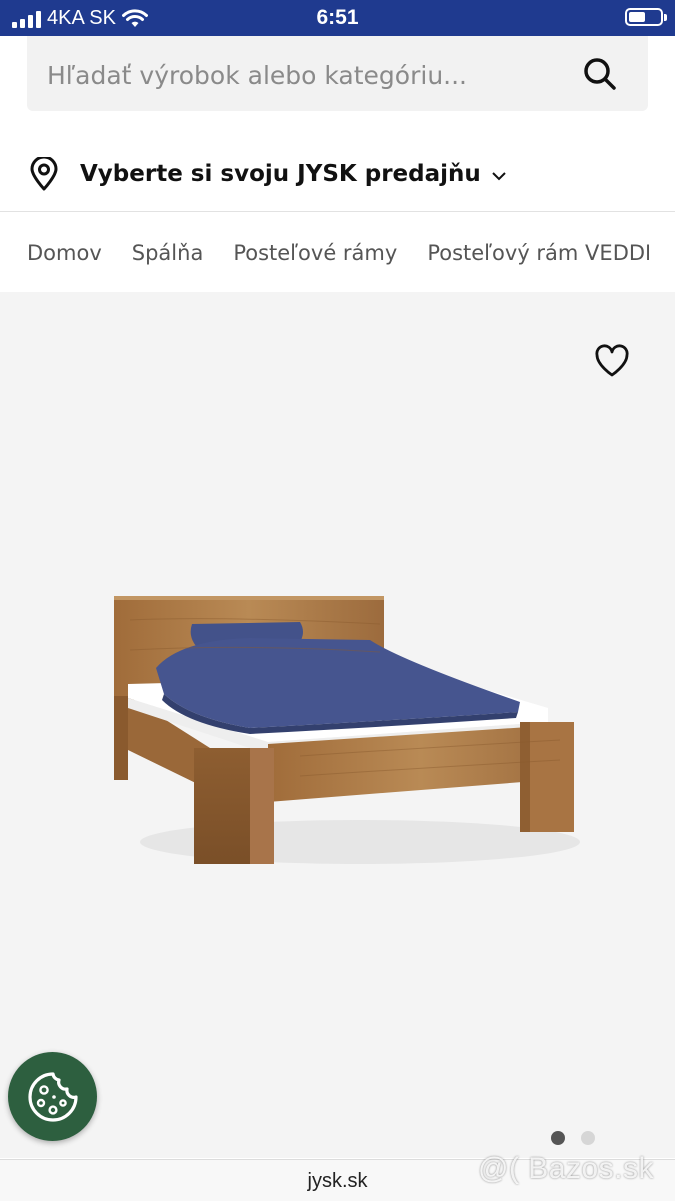 Image resolution: width=675 pixels, height=1201 pixels. What do you see at coordinates (44, 174) in the screenshot?
I see `map-pin-icon` at bounding box center [44, 174].